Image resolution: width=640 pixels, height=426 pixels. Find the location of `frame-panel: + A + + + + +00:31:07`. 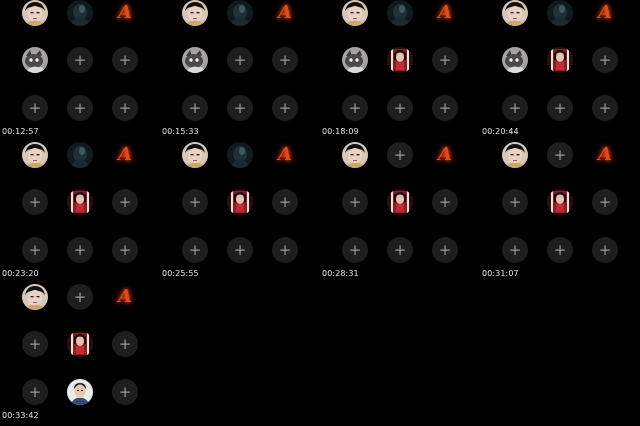

frame-panel: + A + + + + +00:31:07 is located at coordinates (560, 213).